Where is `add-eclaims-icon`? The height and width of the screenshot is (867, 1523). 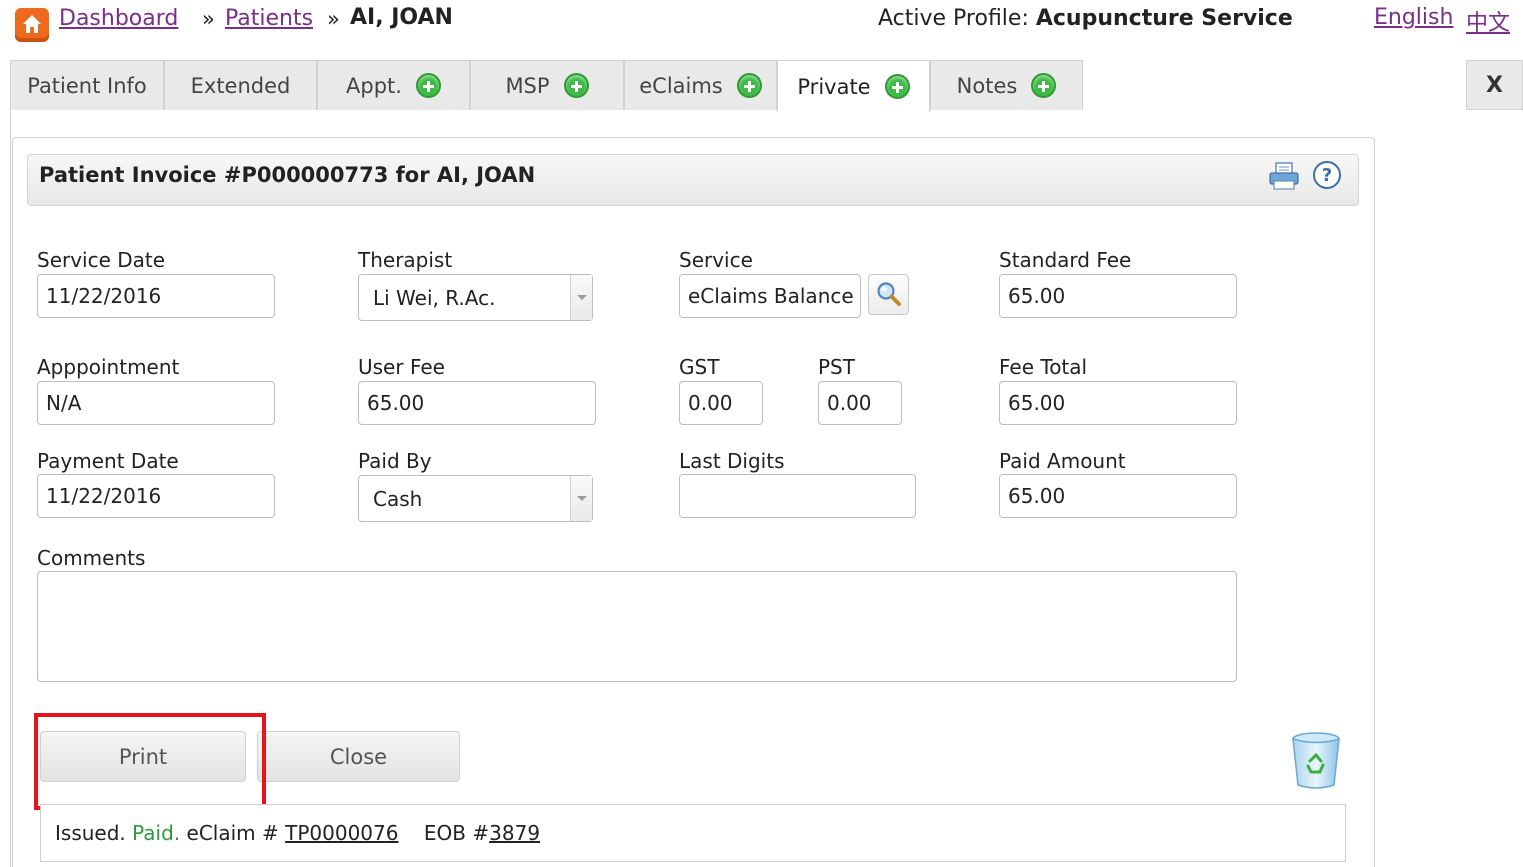 add-eclaims-icon is located at coordinates (749, 85).